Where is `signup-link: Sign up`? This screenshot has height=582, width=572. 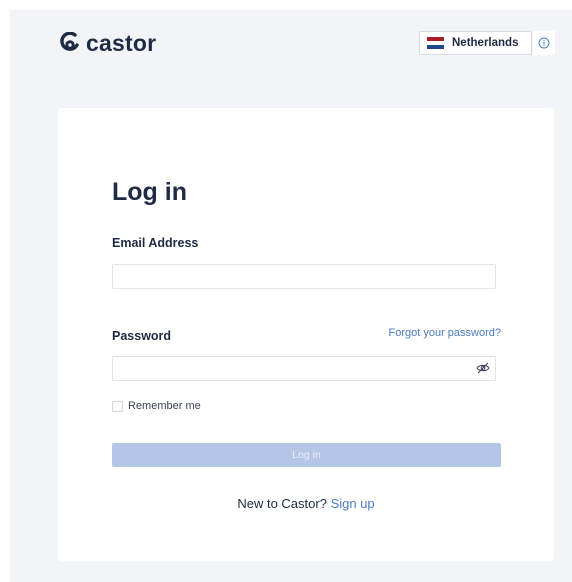
signup-link: Sign up is located at coordinates (353, 503).